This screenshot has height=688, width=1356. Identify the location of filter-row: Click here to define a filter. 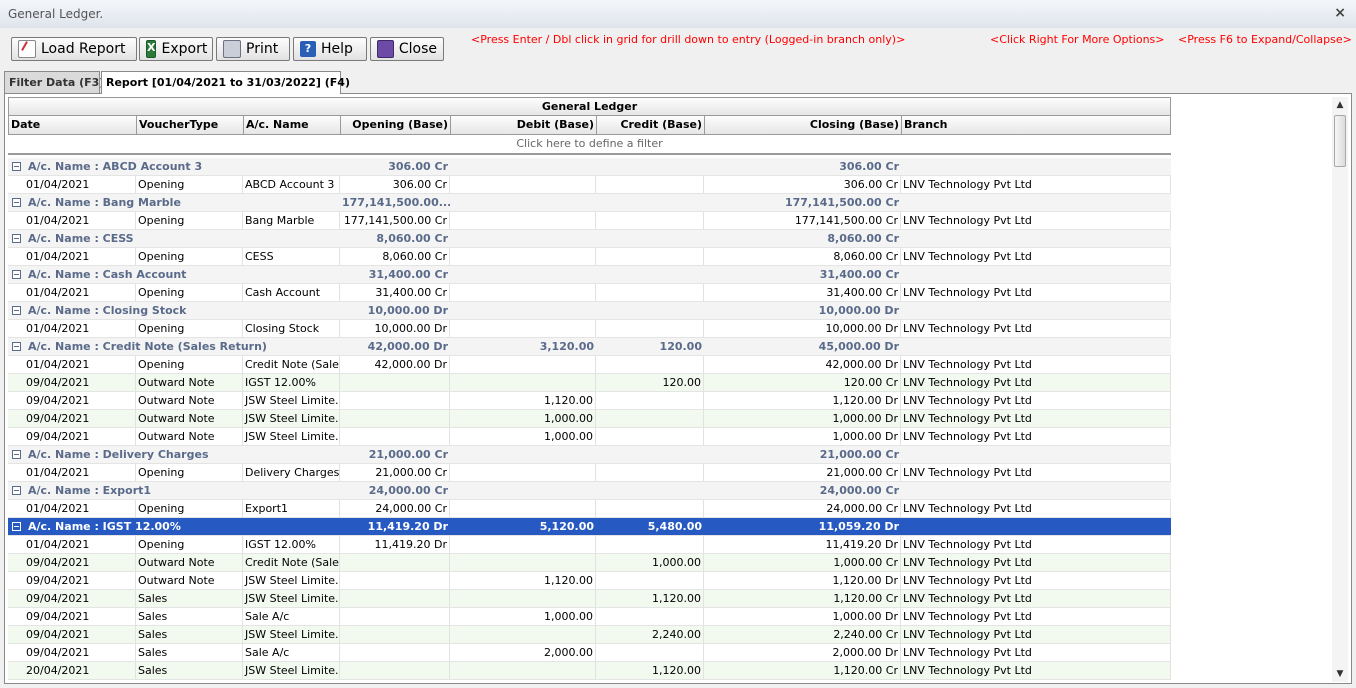
(589, 145).